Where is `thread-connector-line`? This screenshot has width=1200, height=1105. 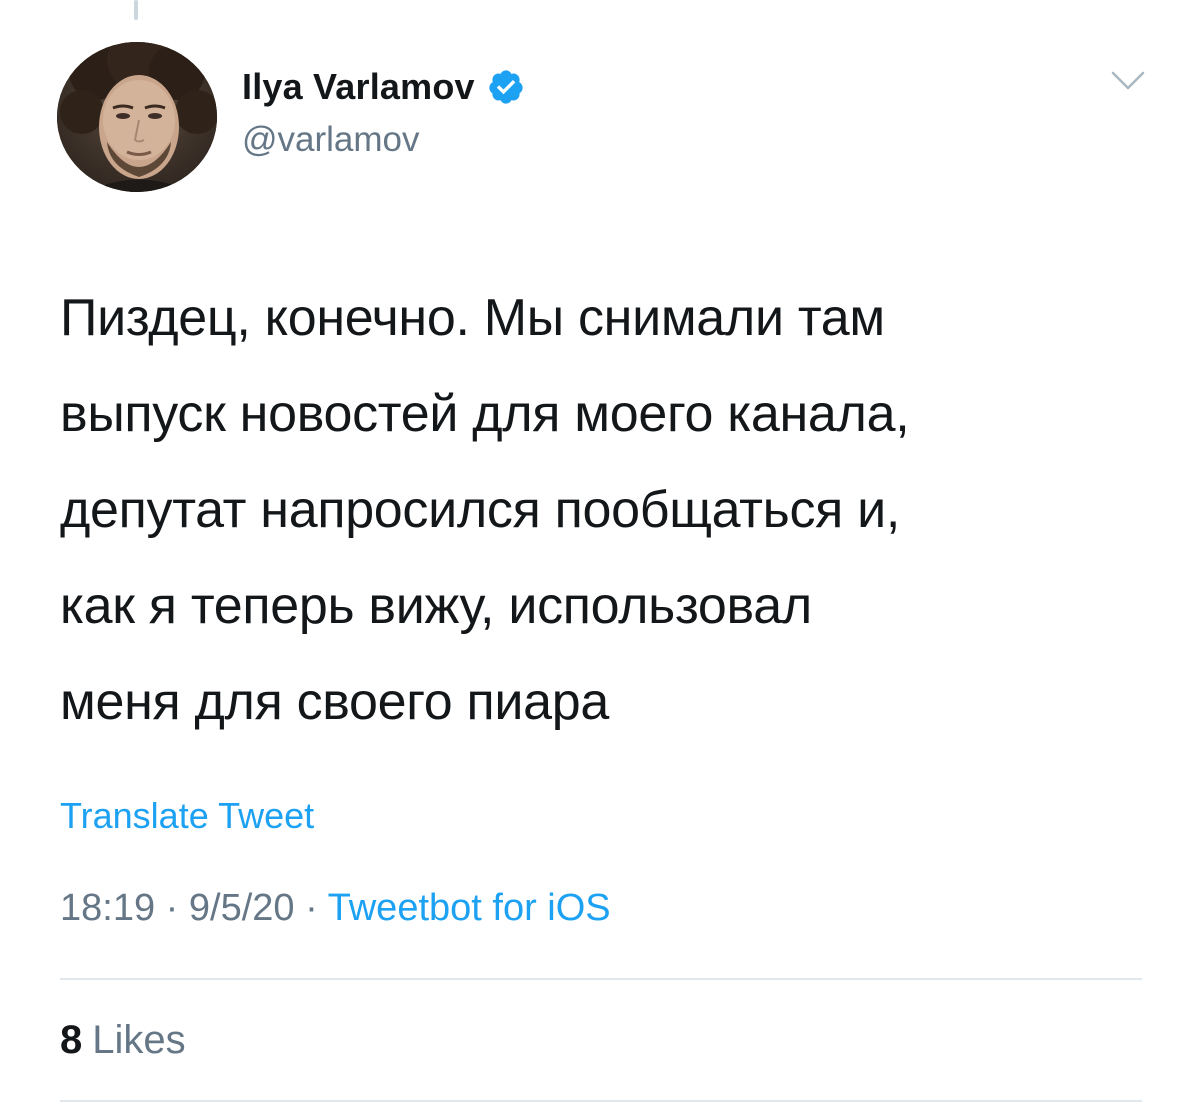
thread-connector-line is located at coordinates (136, 10).